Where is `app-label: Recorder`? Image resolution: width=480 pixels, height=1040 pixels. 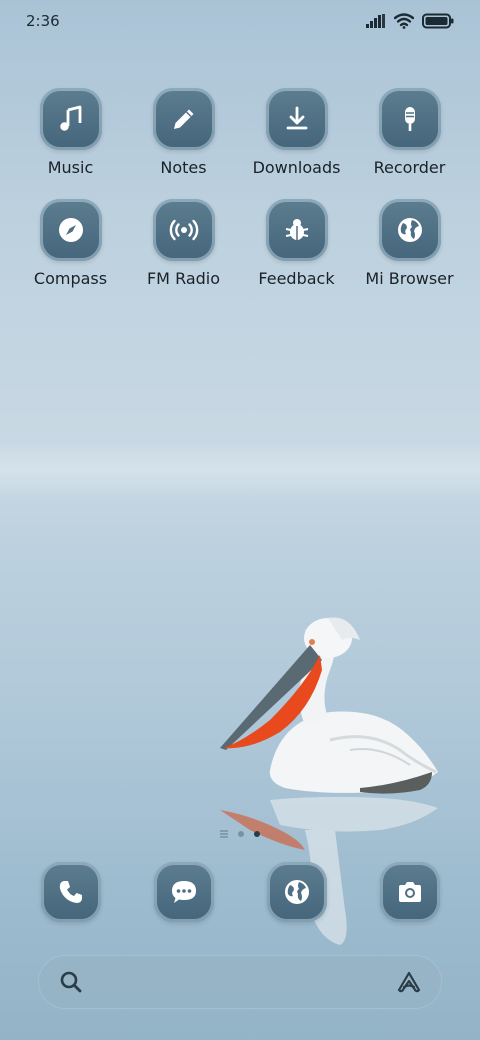 app-label: Recorder is located at coordinates (409, 167).